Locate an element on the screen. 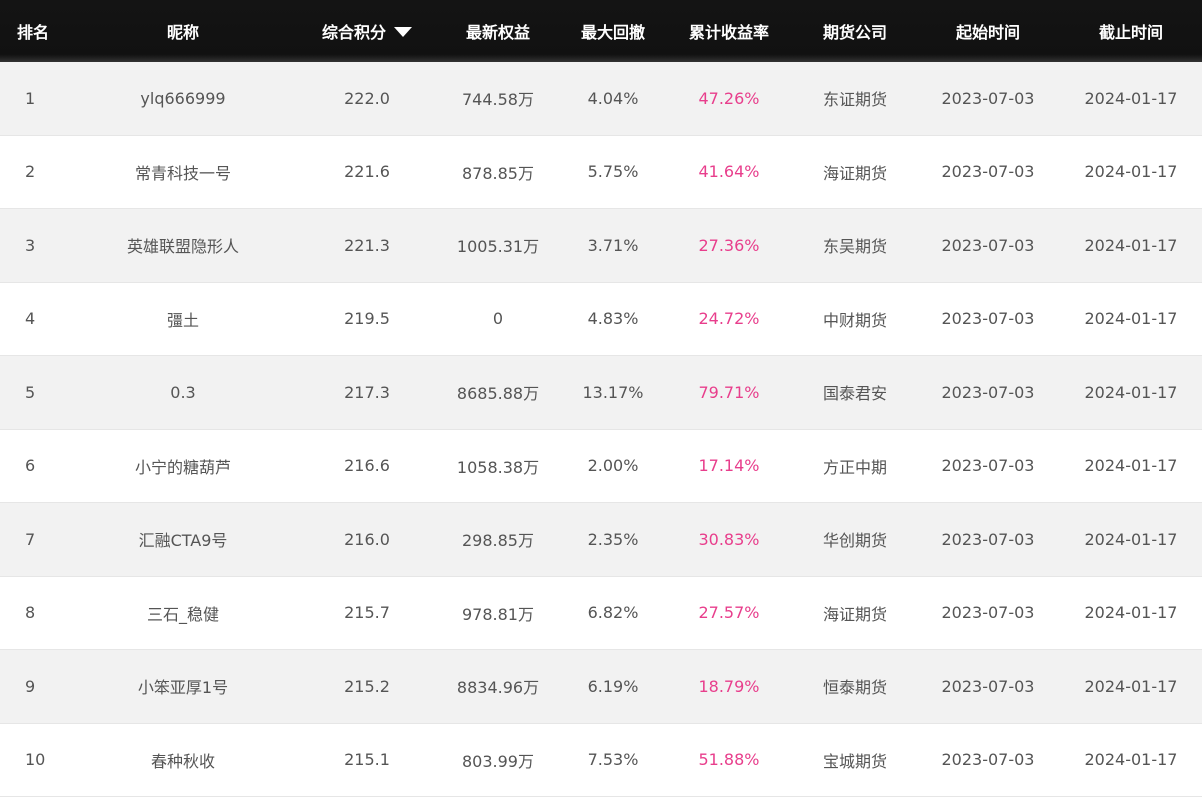 The height and width of the screenshot is (798, 1202). nickname-cell: 小宁的糖葫芦 is located at coordinates (183, 466).